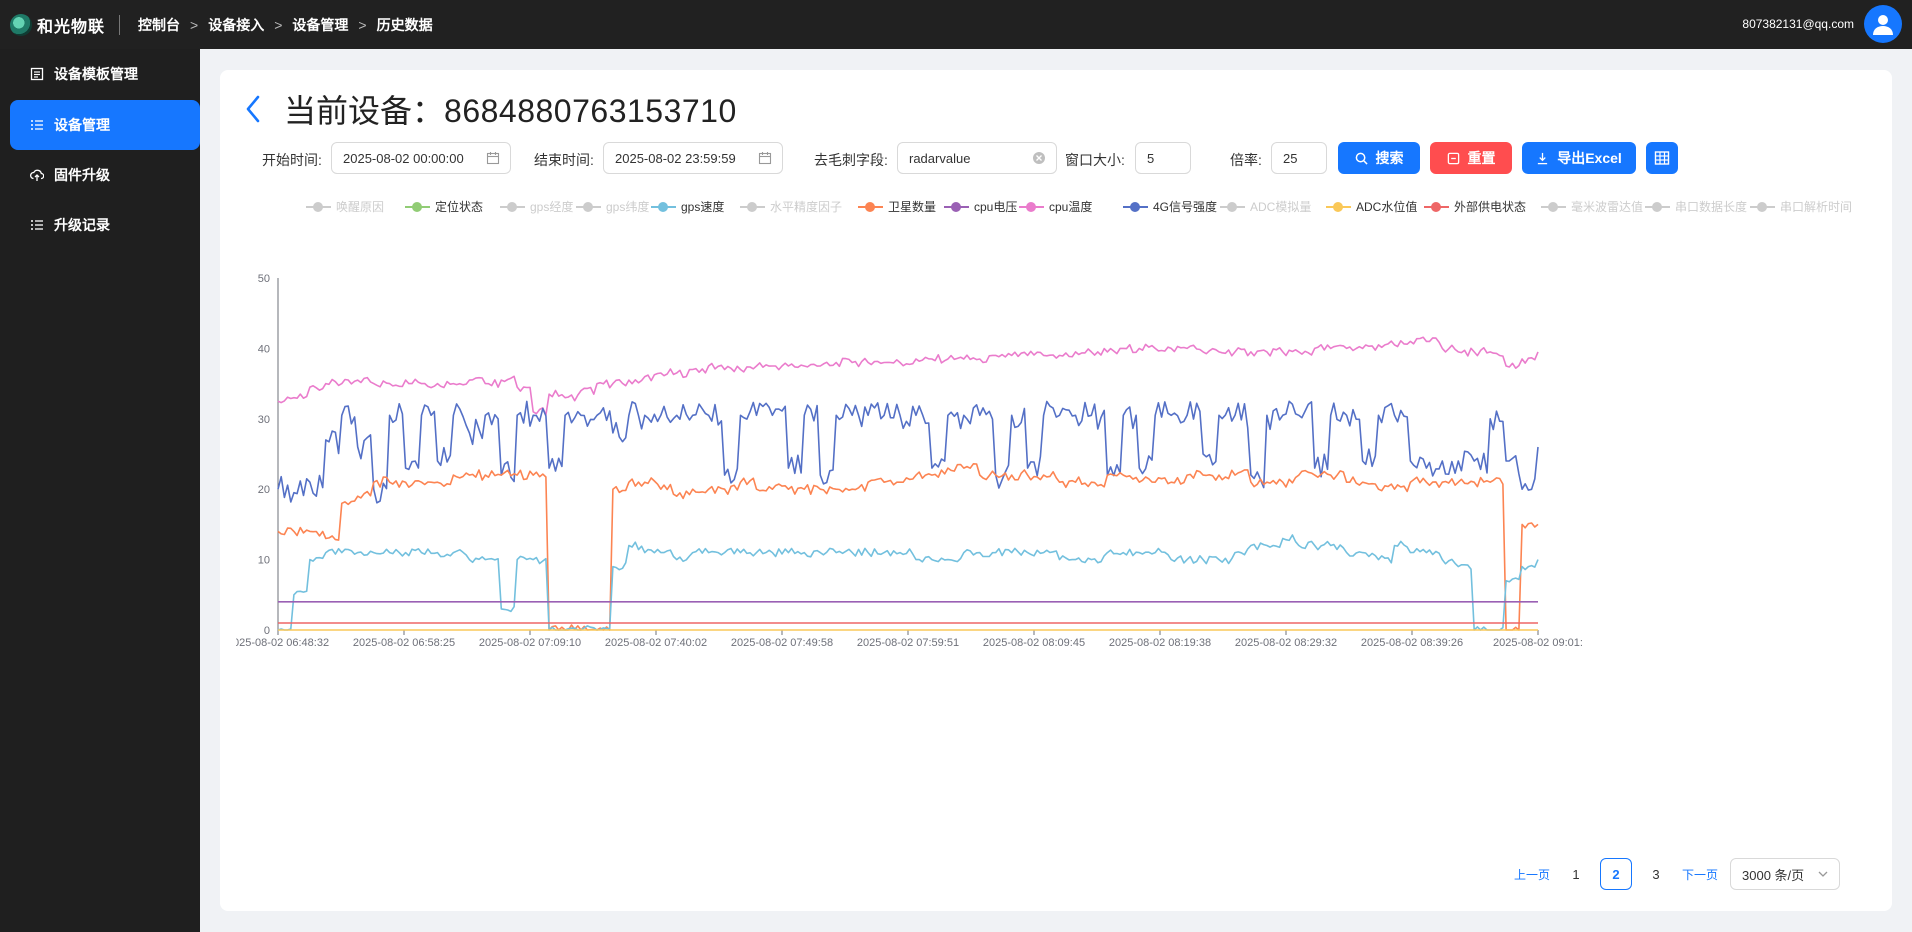  I want to click on end-time-picker: 2025-08-02 23:59:59, so click(693, 158).